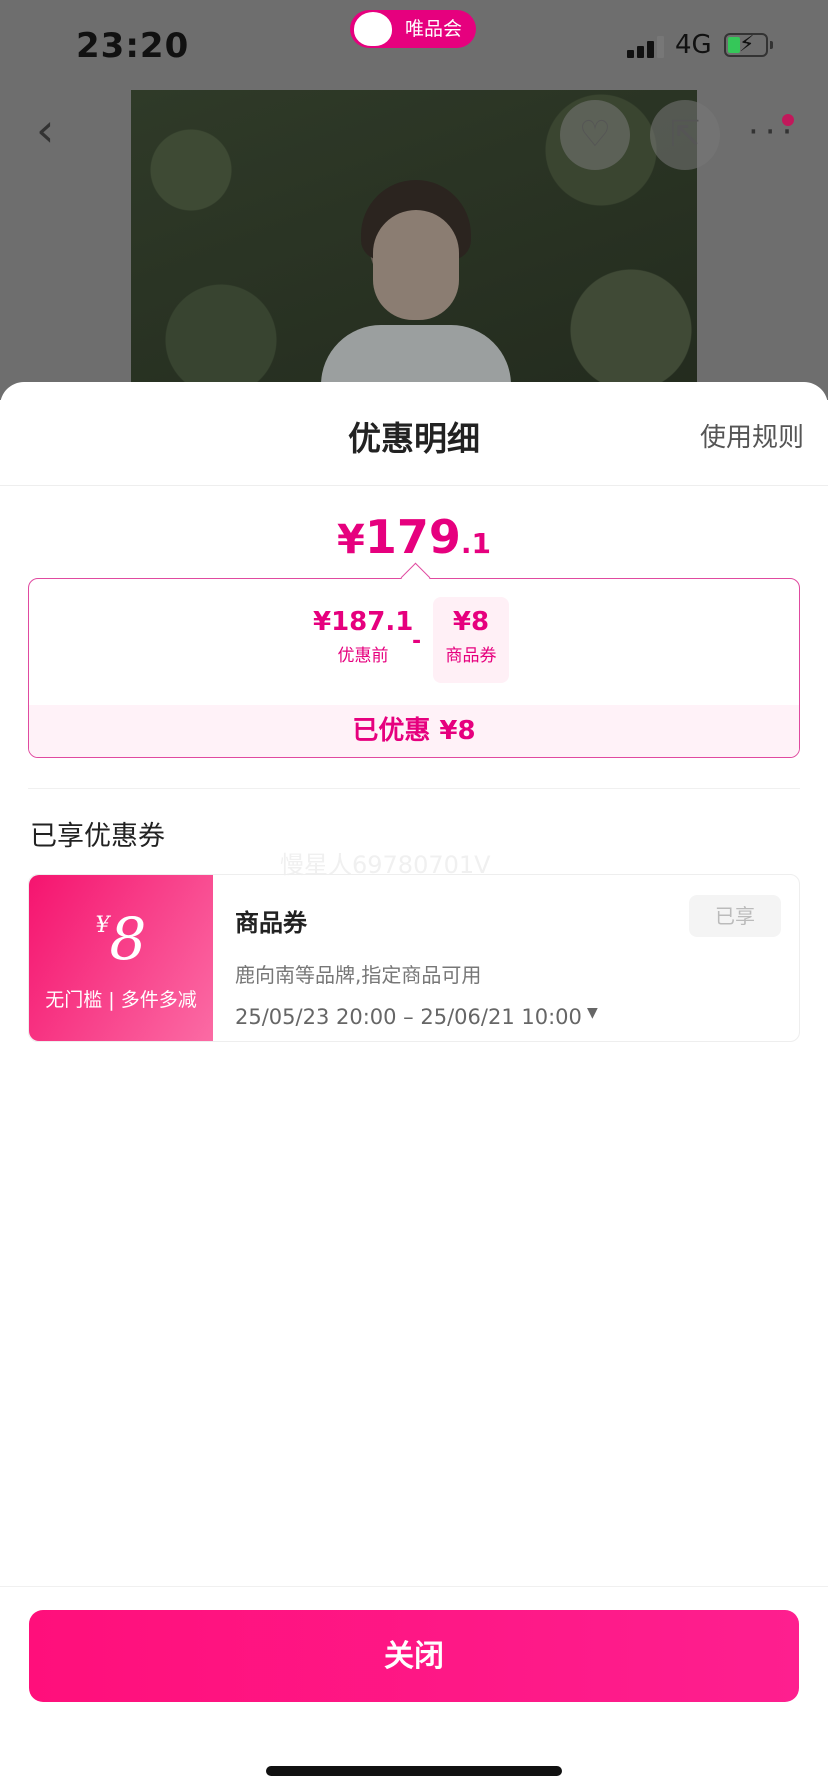  What do you see at coordinates (414, 788) in the screenshot?
I see `section-divider` at bounding box center [414, 788].